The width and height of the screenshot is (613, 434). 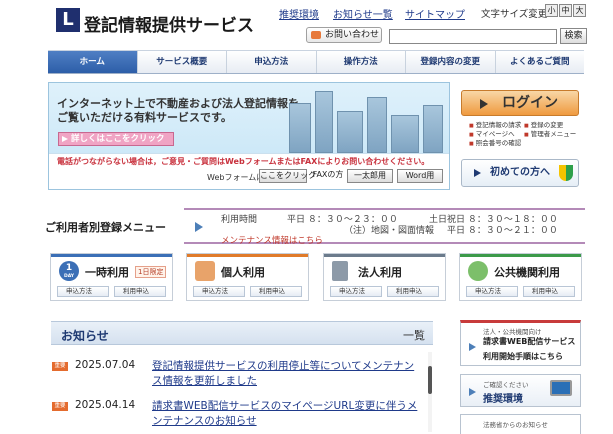 I want to click on hours-note: （注）地図・図面情報, so click(x=389, y=231).